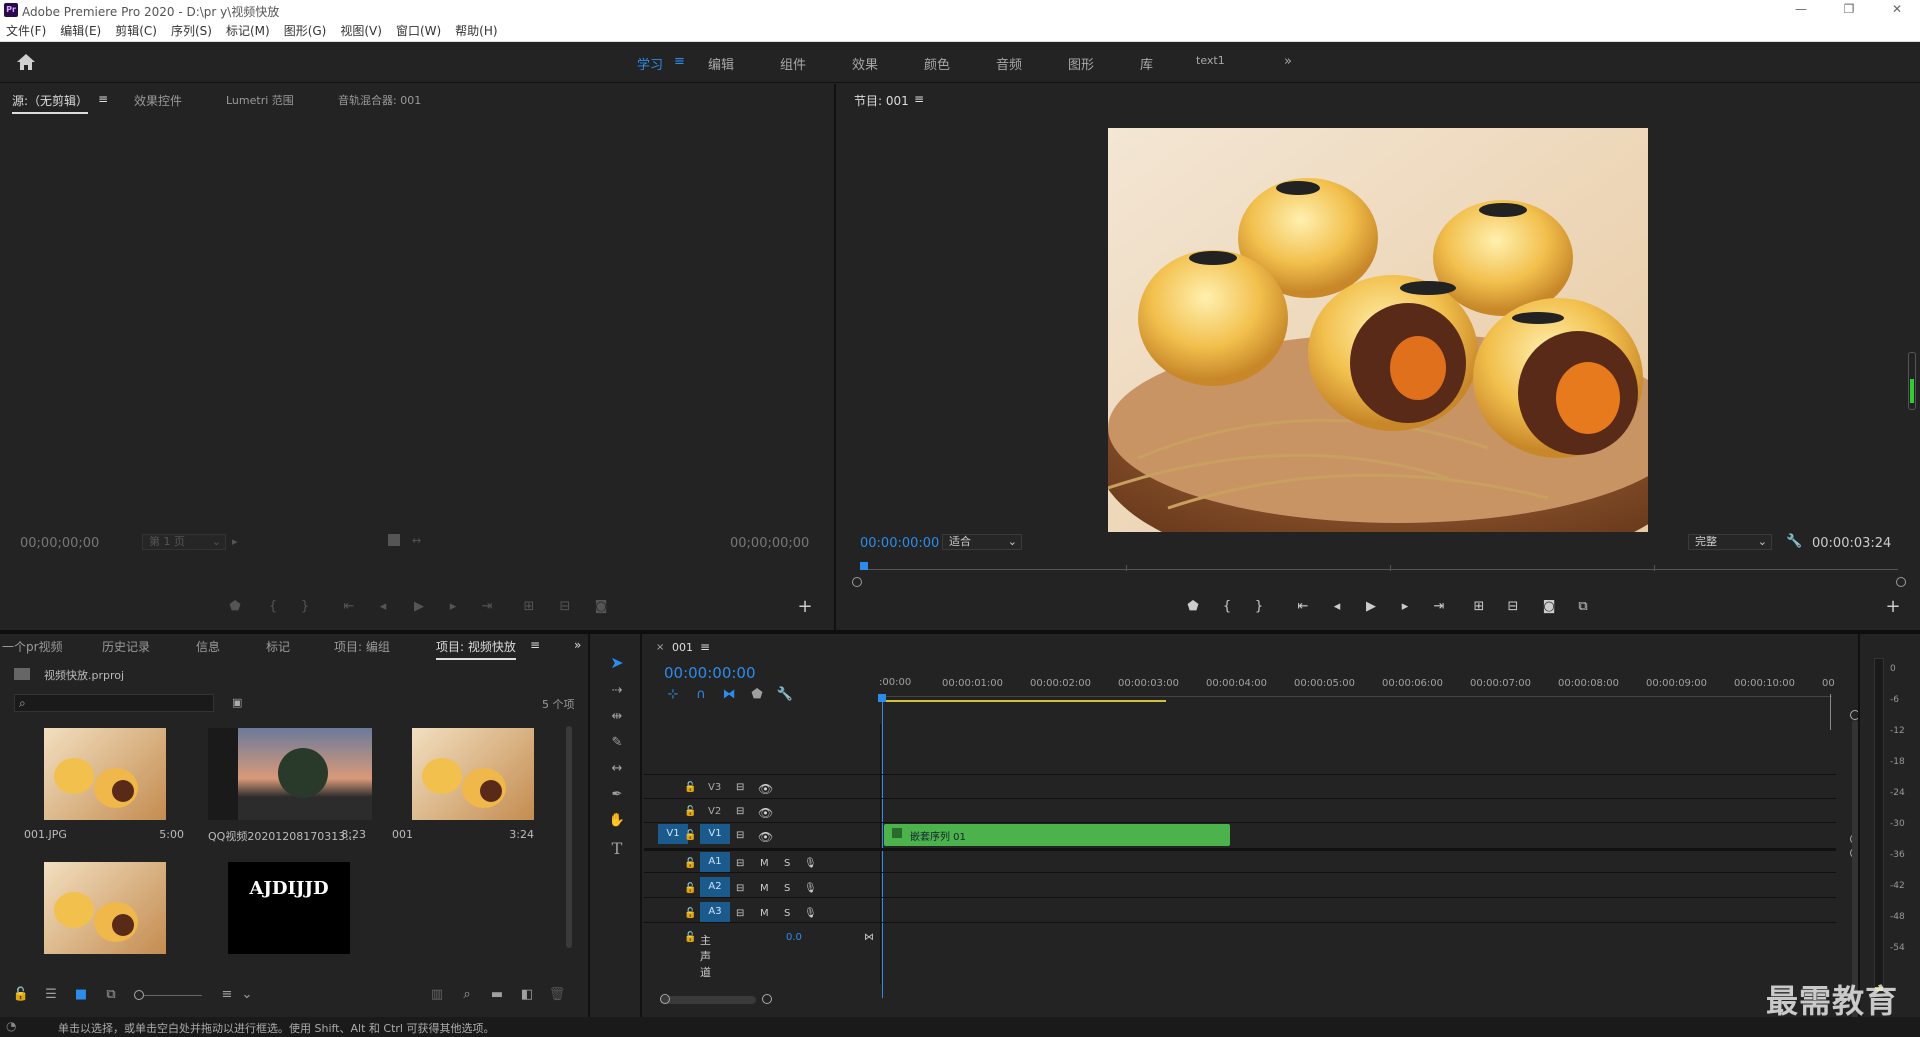 This screenshot has width=1920, height=1037. What do you see at coordinates (565, 607) in the screenshot?
I see `overwrite-clip-icon: ⊟` at bounding box center [565, 607].